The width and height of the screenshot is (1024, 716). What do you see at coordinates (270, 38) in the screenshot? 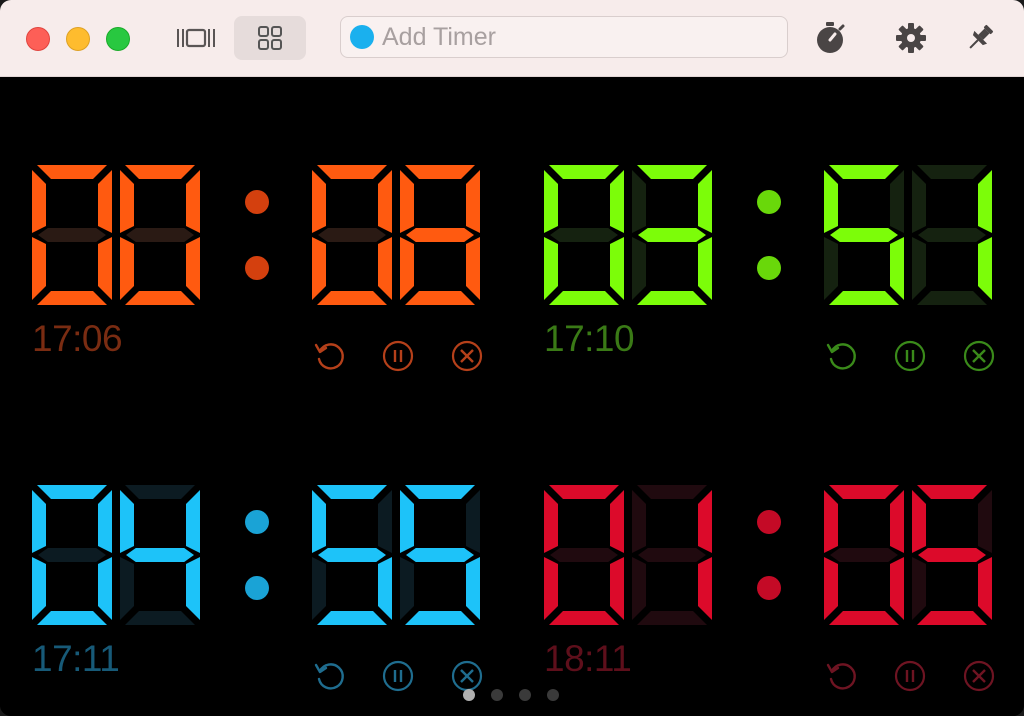
I see `grid-view-button` at bounding box center [270, 38].